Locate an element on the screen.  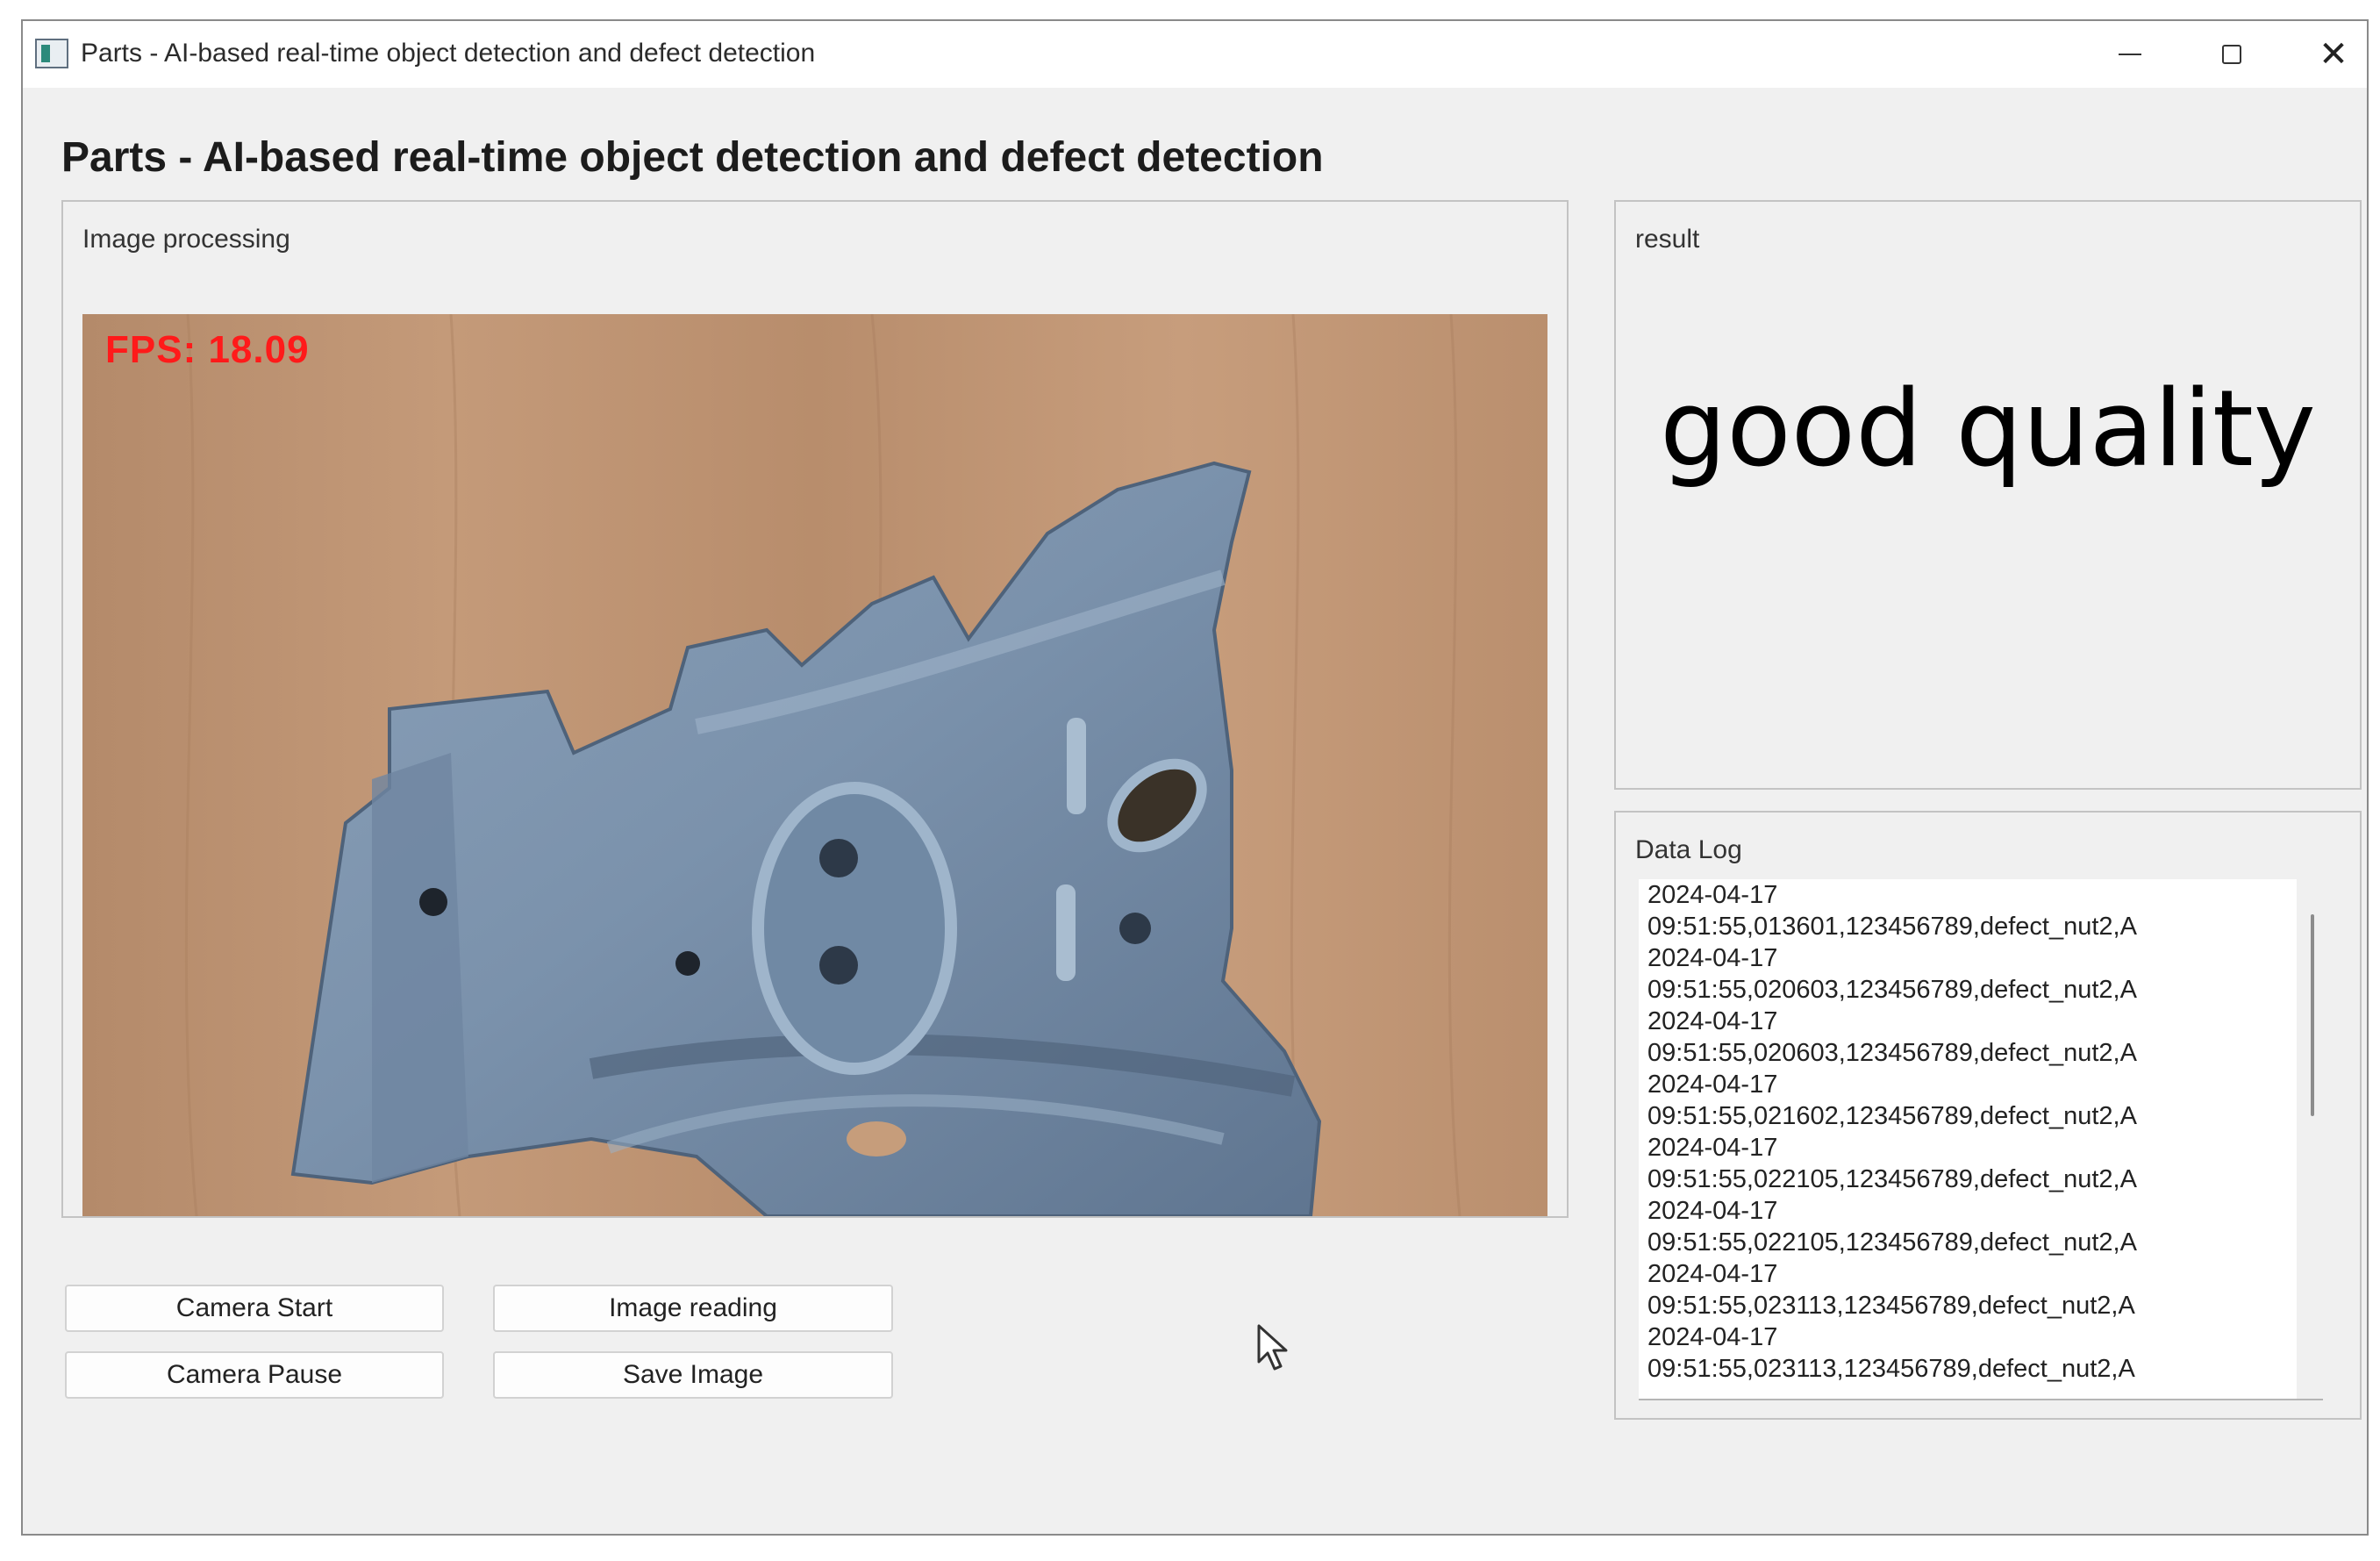
log-scrollbar is located at coordinates (2313, 1139).